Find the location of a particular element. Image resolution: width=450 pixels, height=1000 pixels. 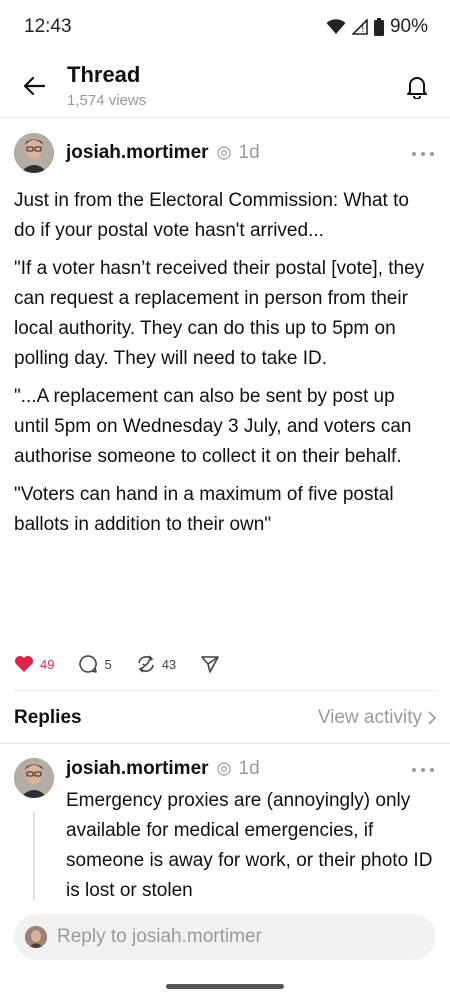

replies-header: Replies View activity is located at coordinates (225, 718).